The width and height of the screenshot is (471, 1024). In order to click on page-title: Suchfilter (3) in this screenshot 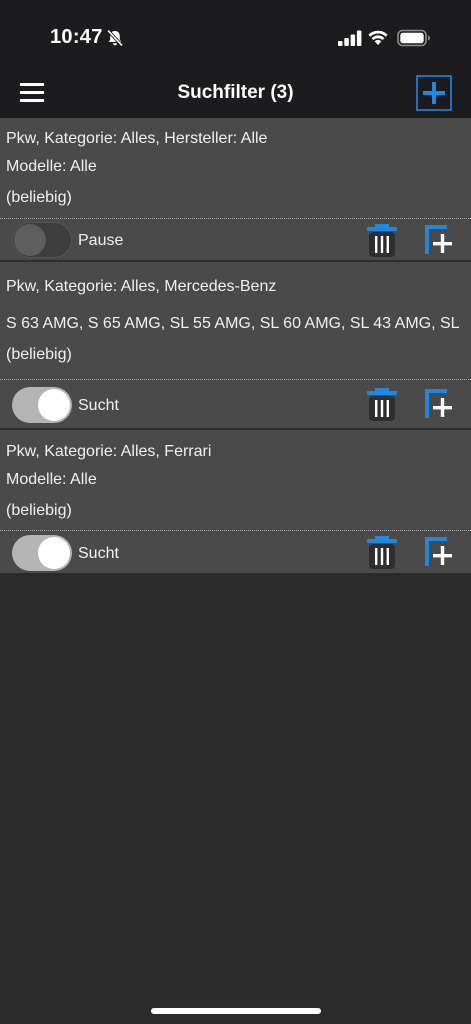, I will do `click(235, 92)`.